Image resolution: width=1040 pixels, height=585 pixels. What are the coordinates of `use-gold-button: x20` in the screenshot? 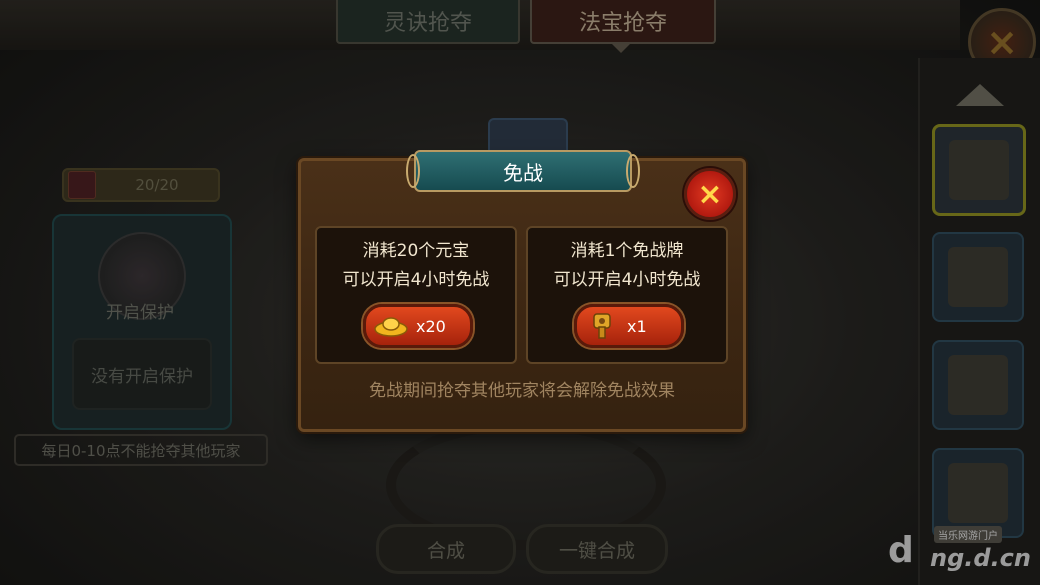 It's located at (418, 326).